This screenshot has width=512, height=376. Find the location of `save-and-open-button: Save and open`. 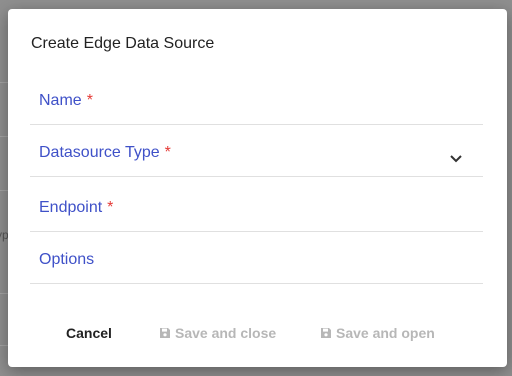

save-and-open-button: Save and open is located at coordinates (377, 333).